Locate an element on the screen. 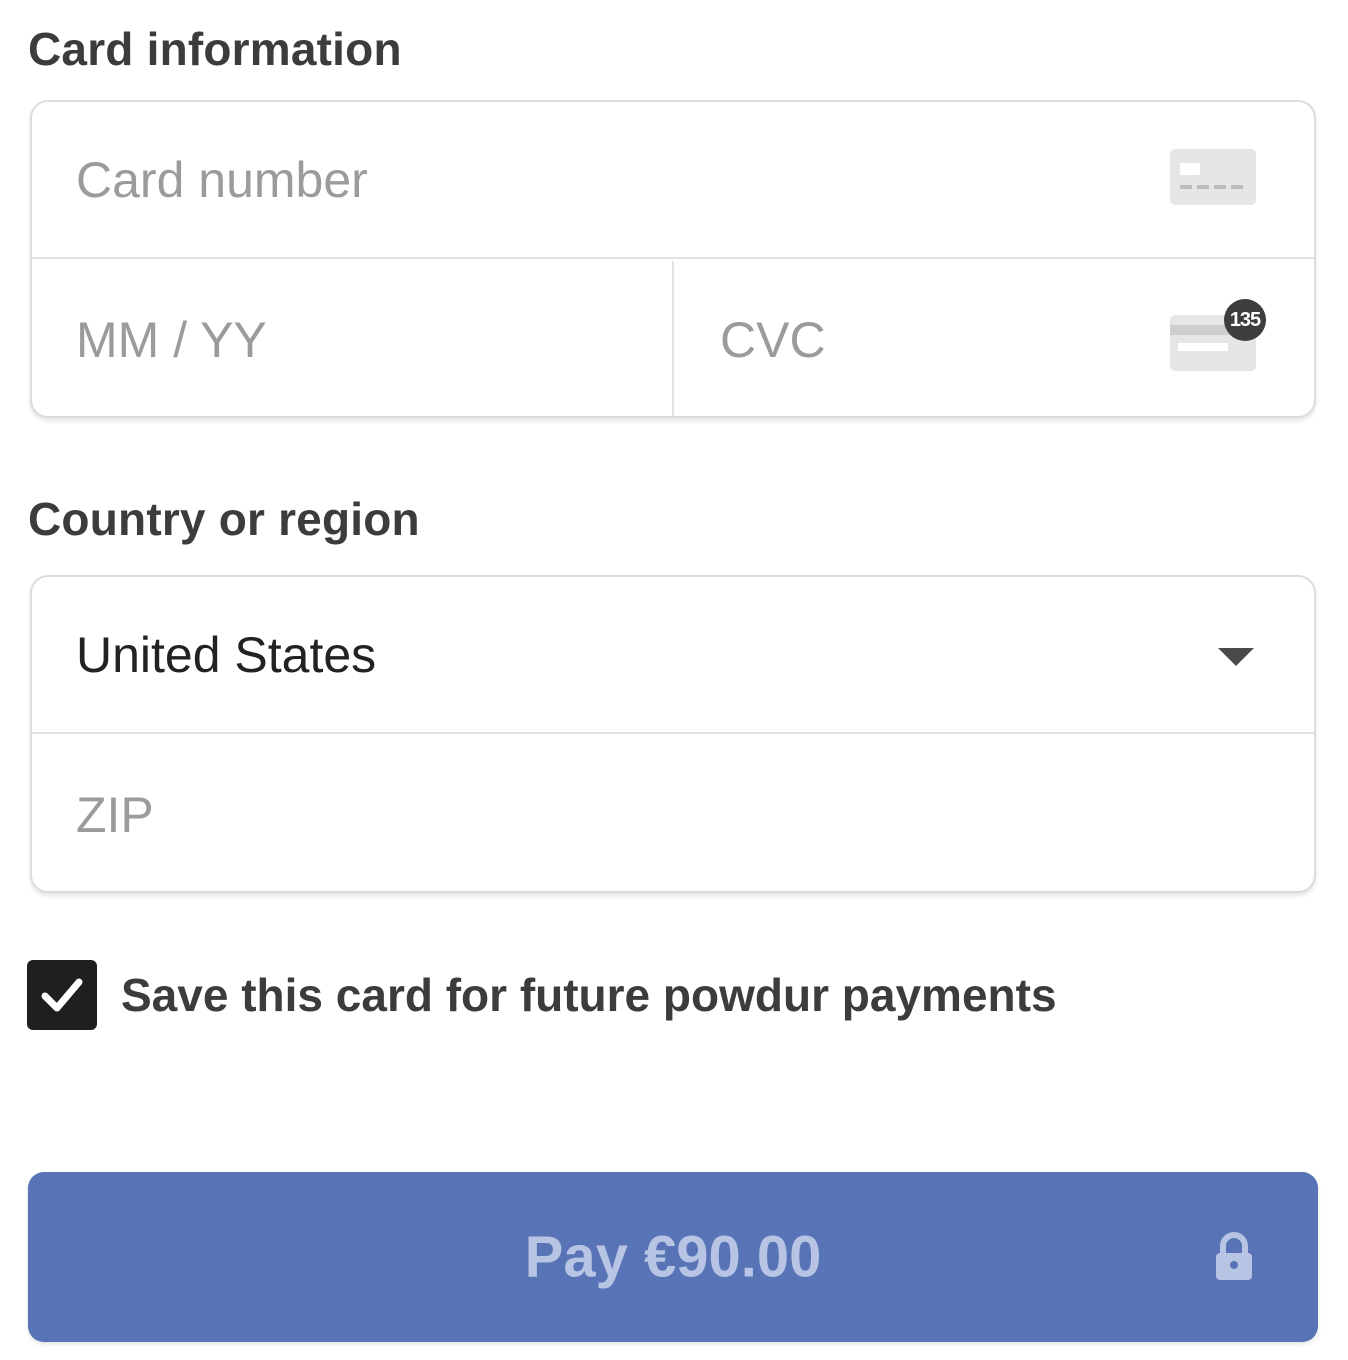 The height and width of the screenshot is (1360, 1348). save-card-checkbox is located at coordinates (62, 995).